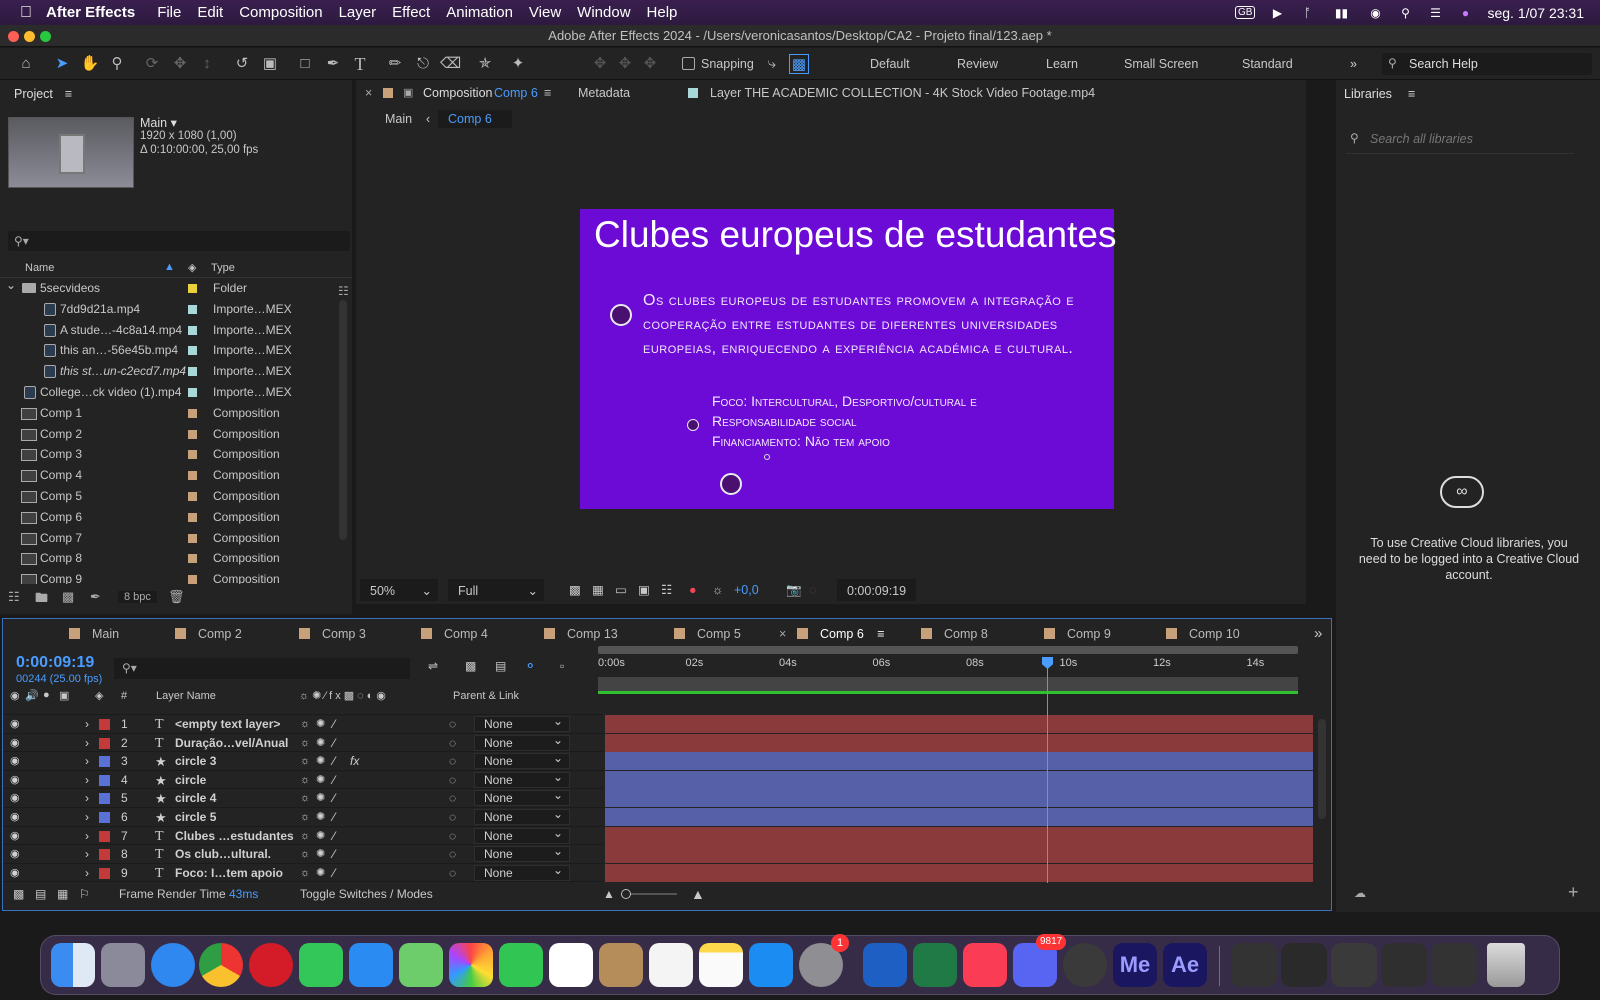 Image resolution: width=1600 pixels, height=1000 pixels. What do you see at coordinates (1161, 64) in the screenshot?
I see `workspace-small-screen: Small Screen` at bounding box center [1161, 64].